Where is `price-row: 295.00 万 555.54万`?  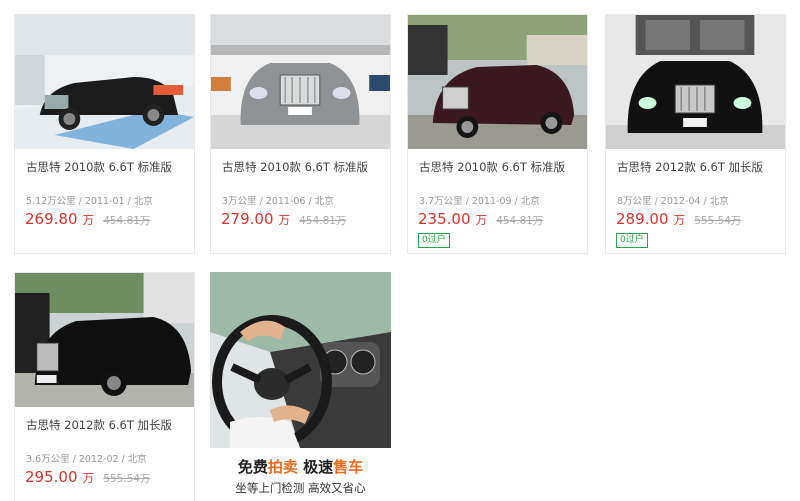 price-row: 295.00 万 555.54万 is located at coordinates (87, 476).